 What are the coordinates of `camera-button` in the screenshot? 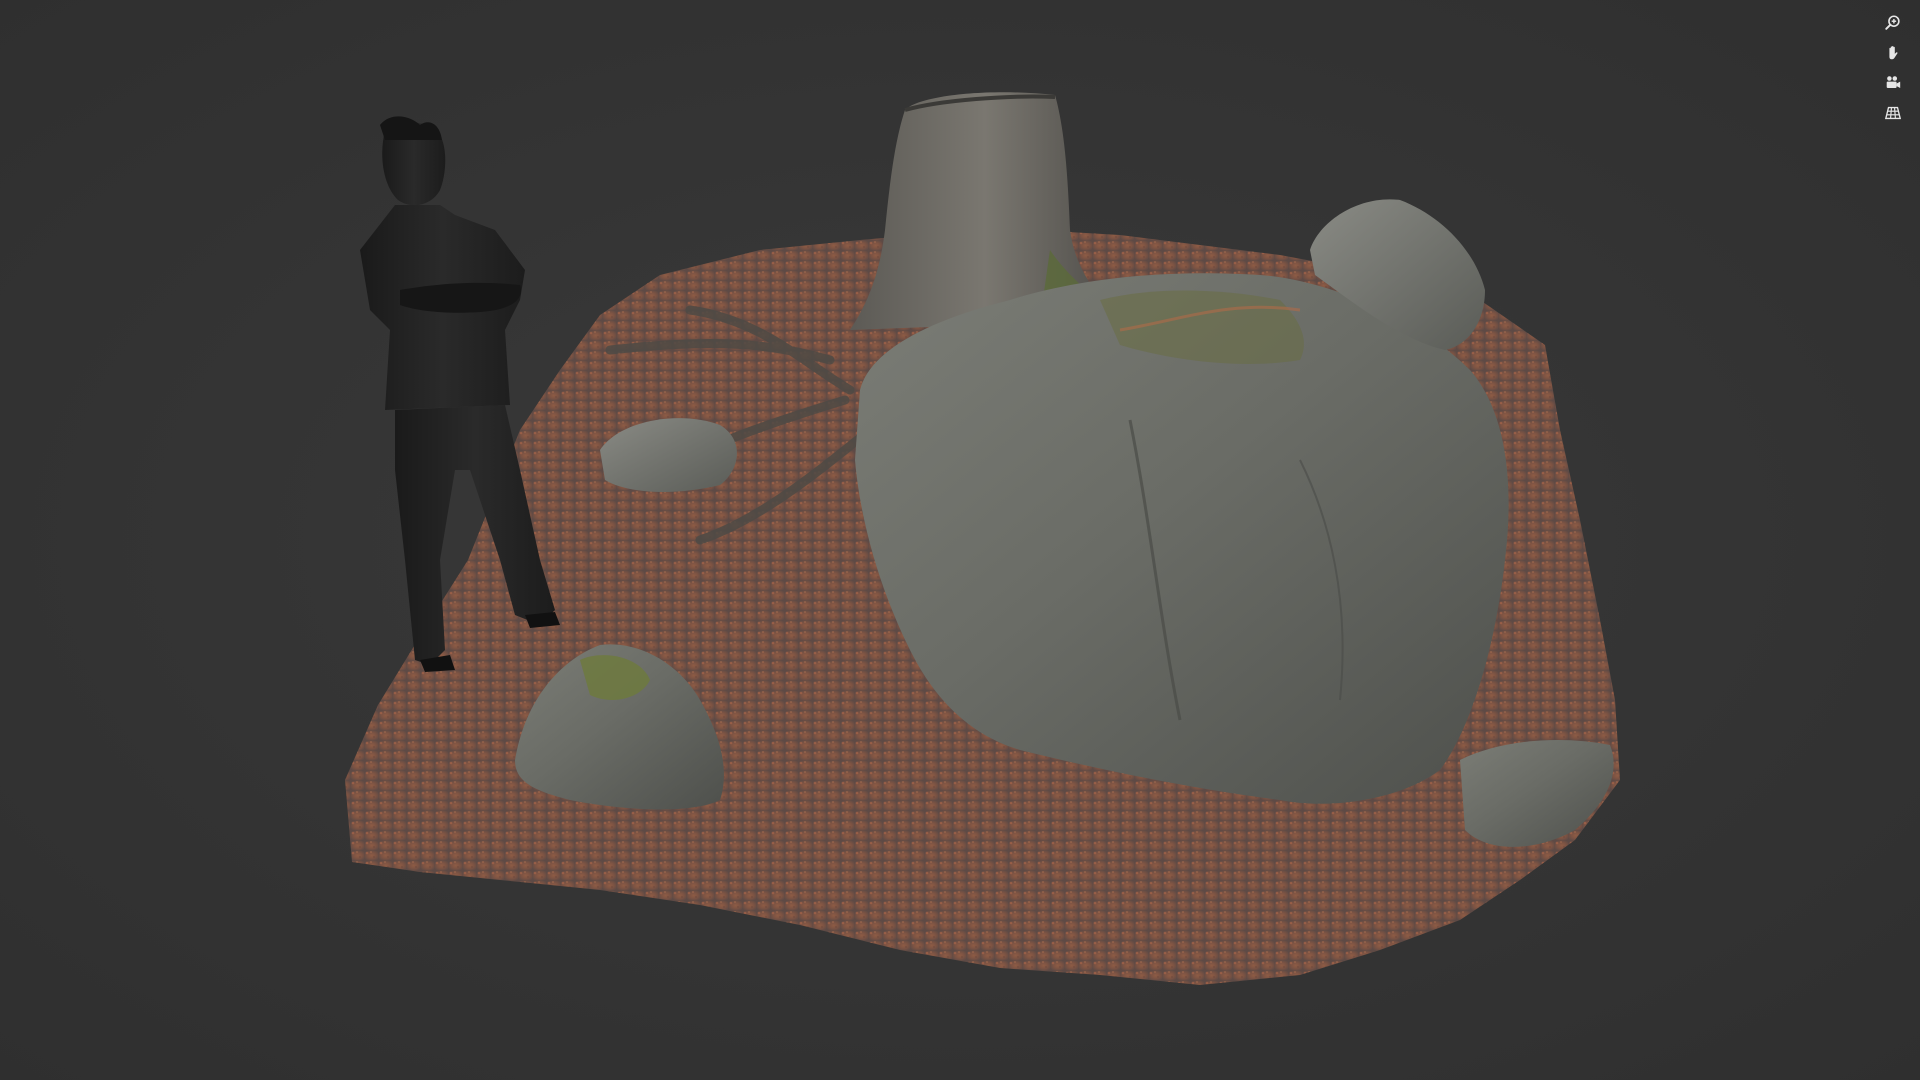 It's located at (1893, 83).